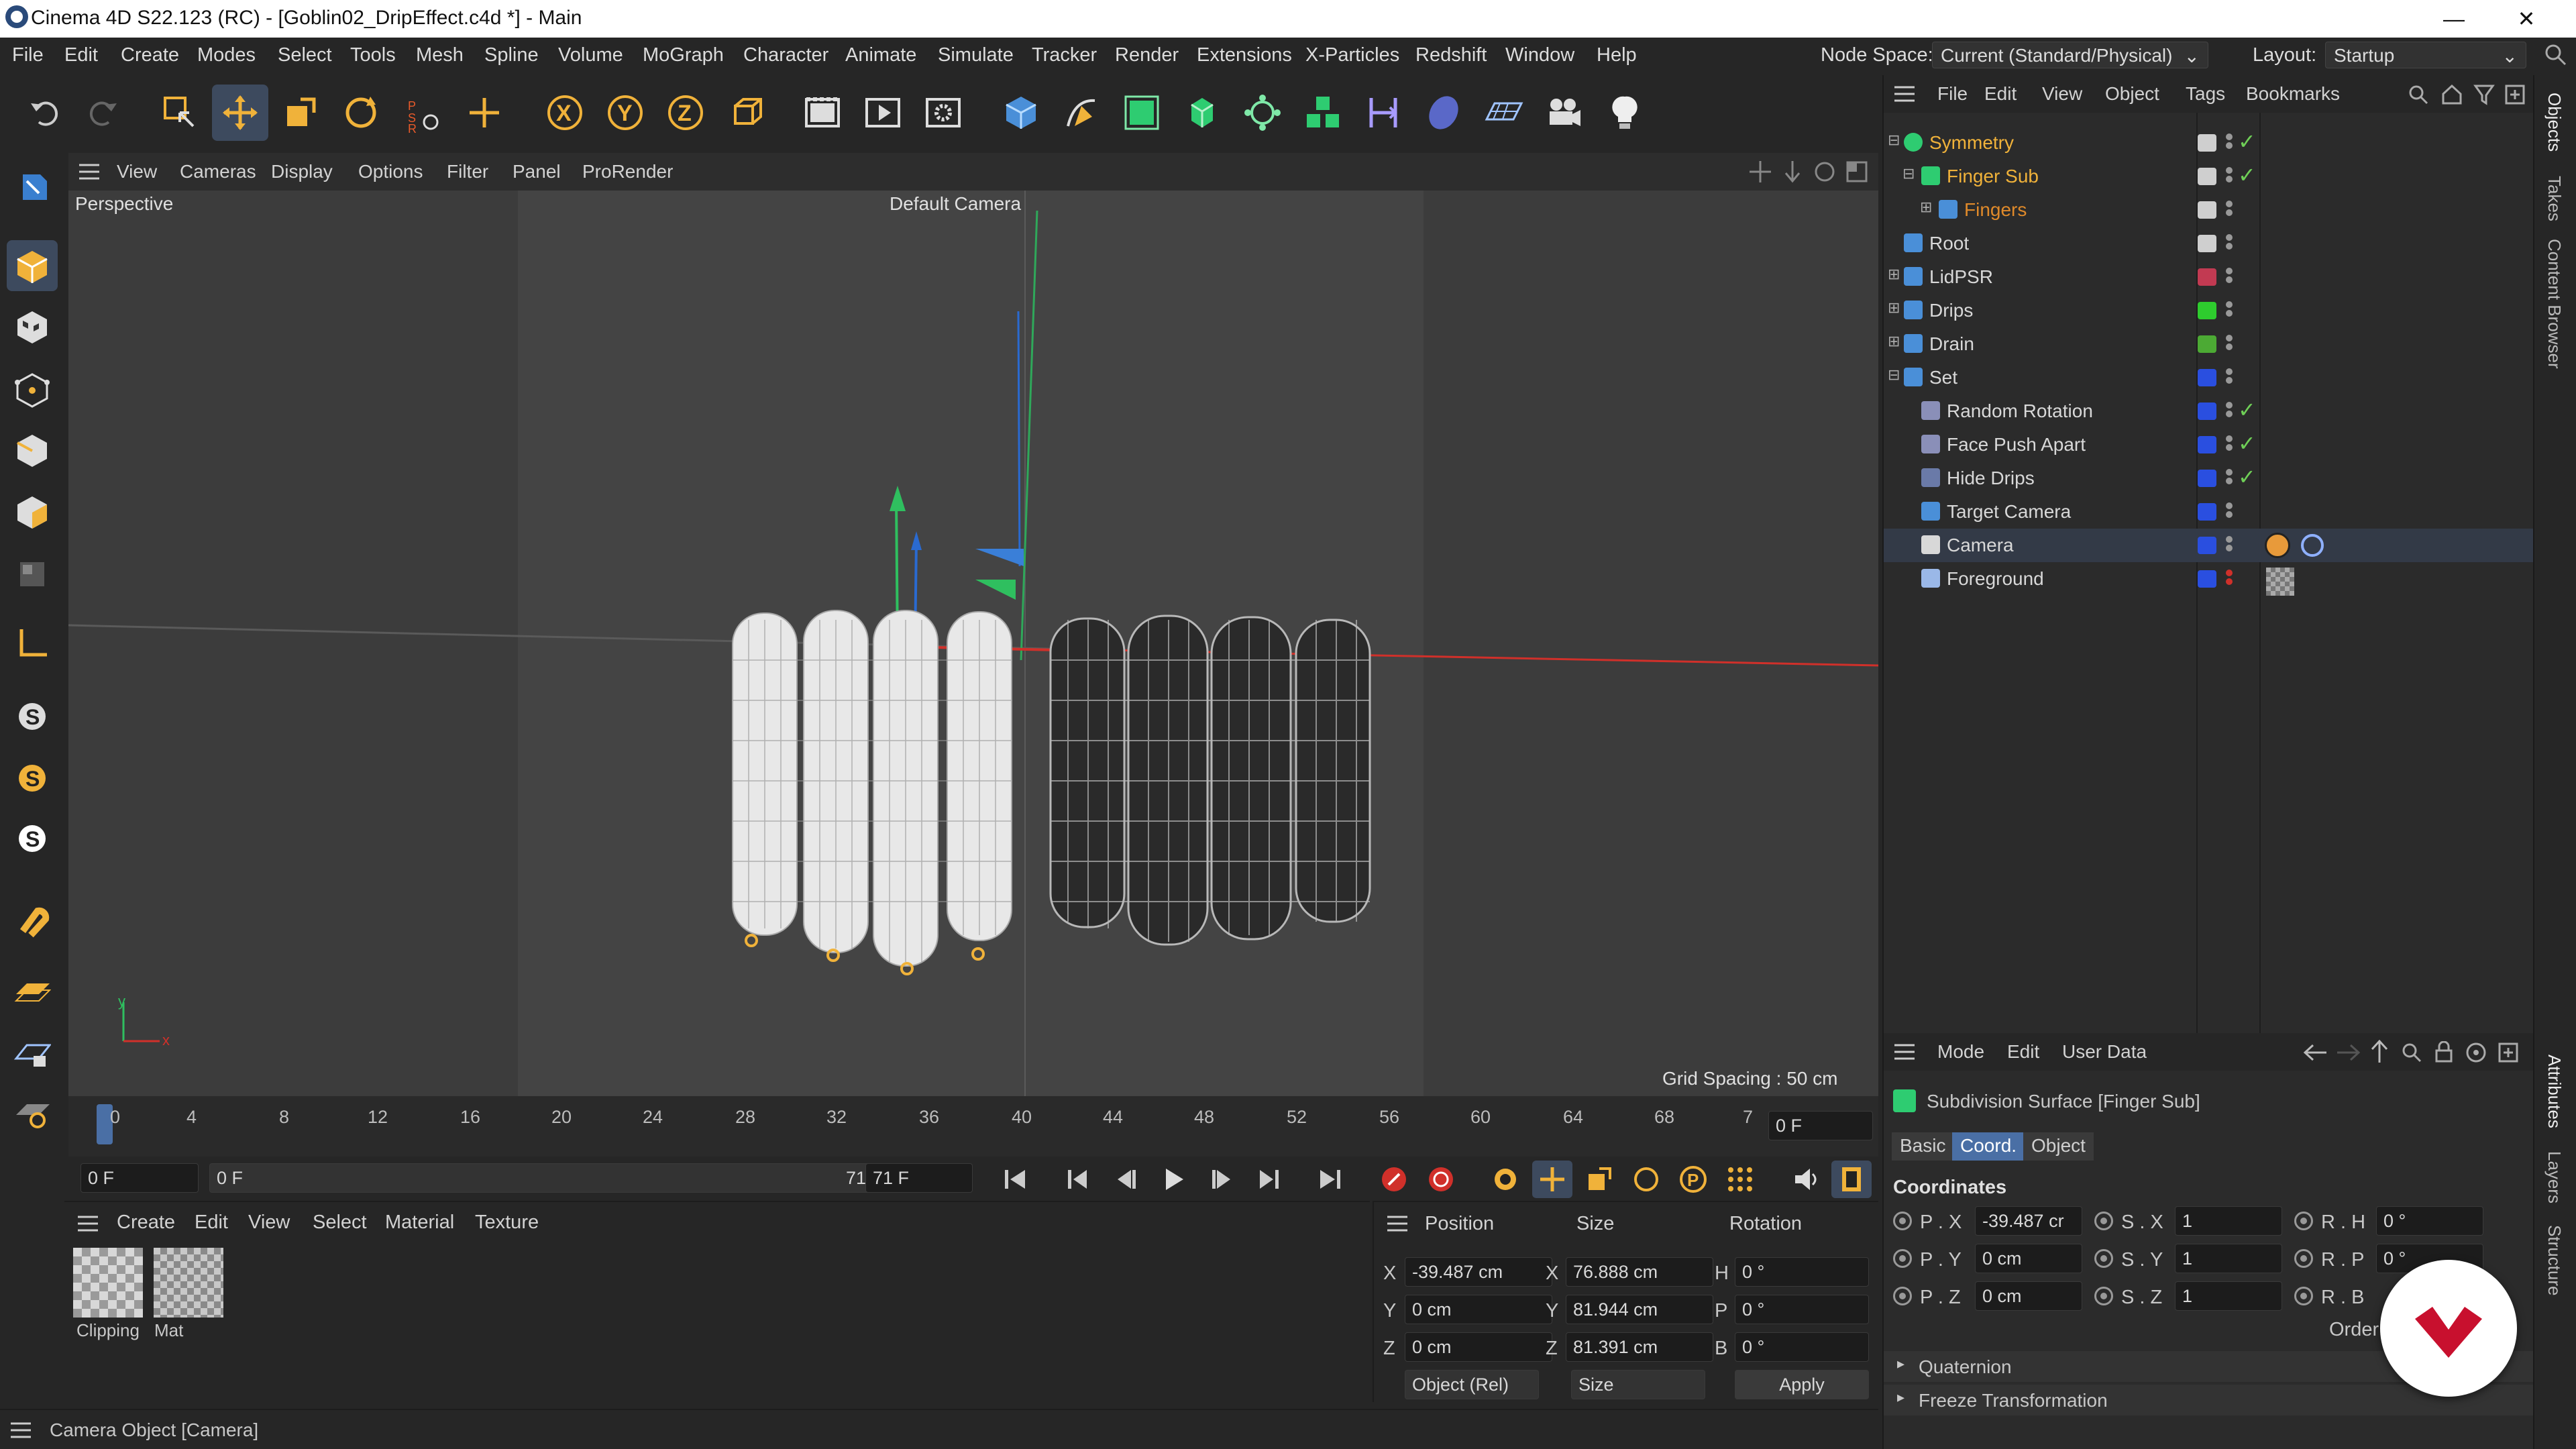 The width and height of the screenshot is (2576, 1449). Describe the element at coordinates (390, 171) in the screenshot. I see `viewport-menu-options: Options` at that location.